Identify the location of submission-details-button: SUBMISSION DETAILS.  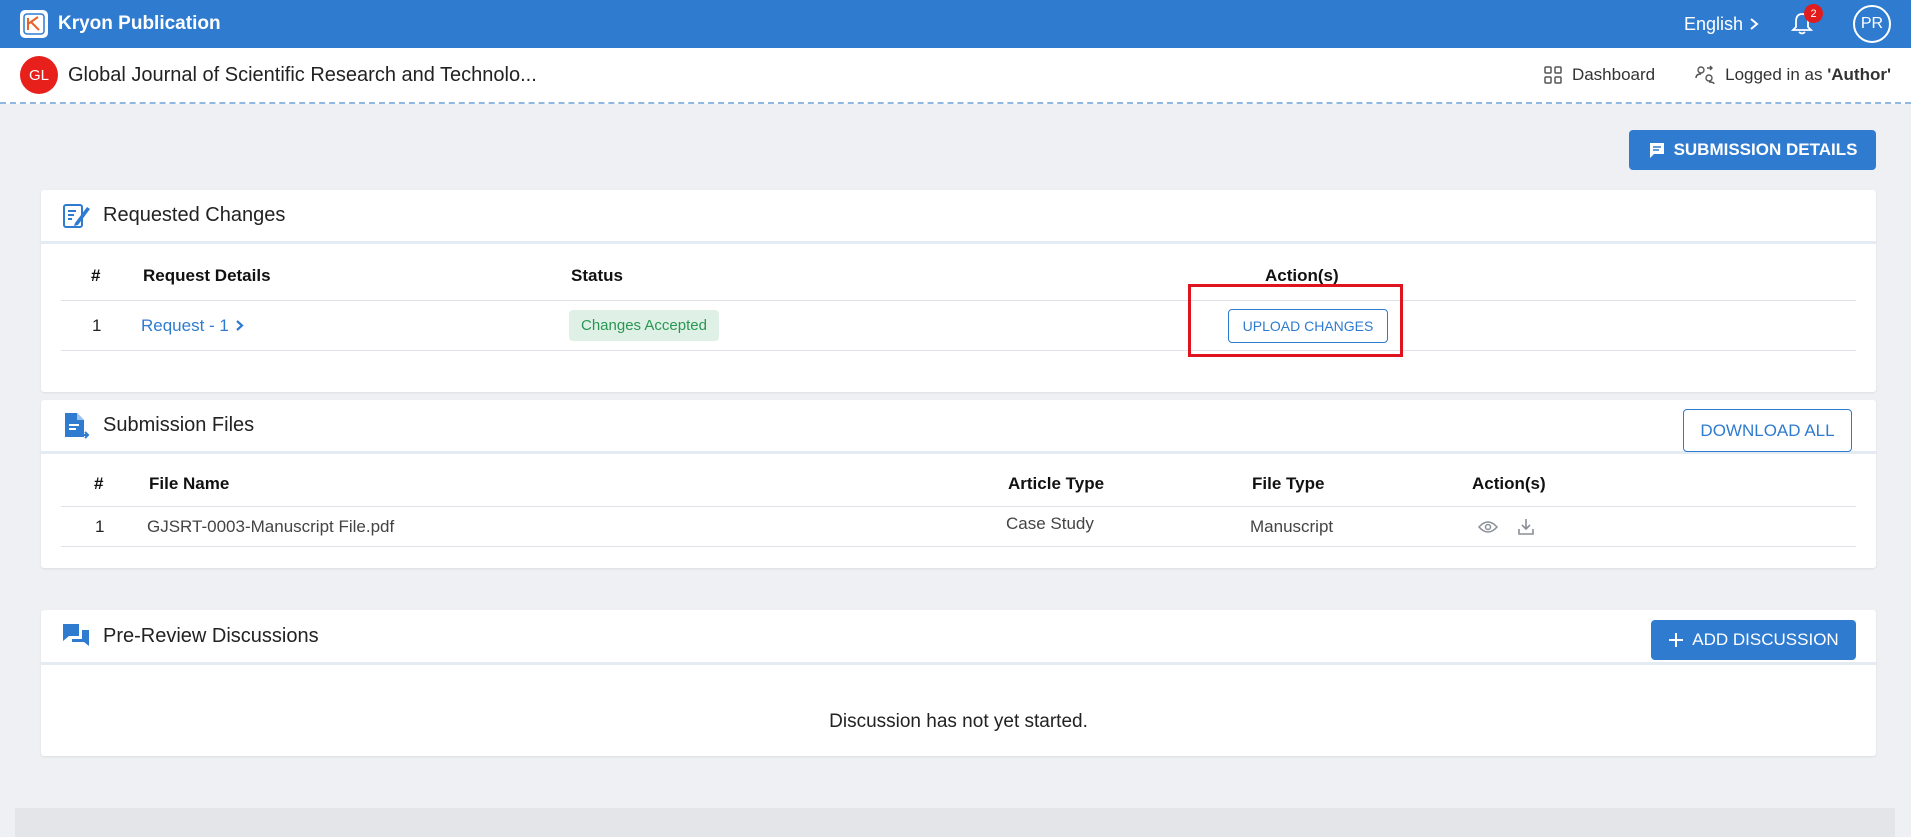
(1752, 150).